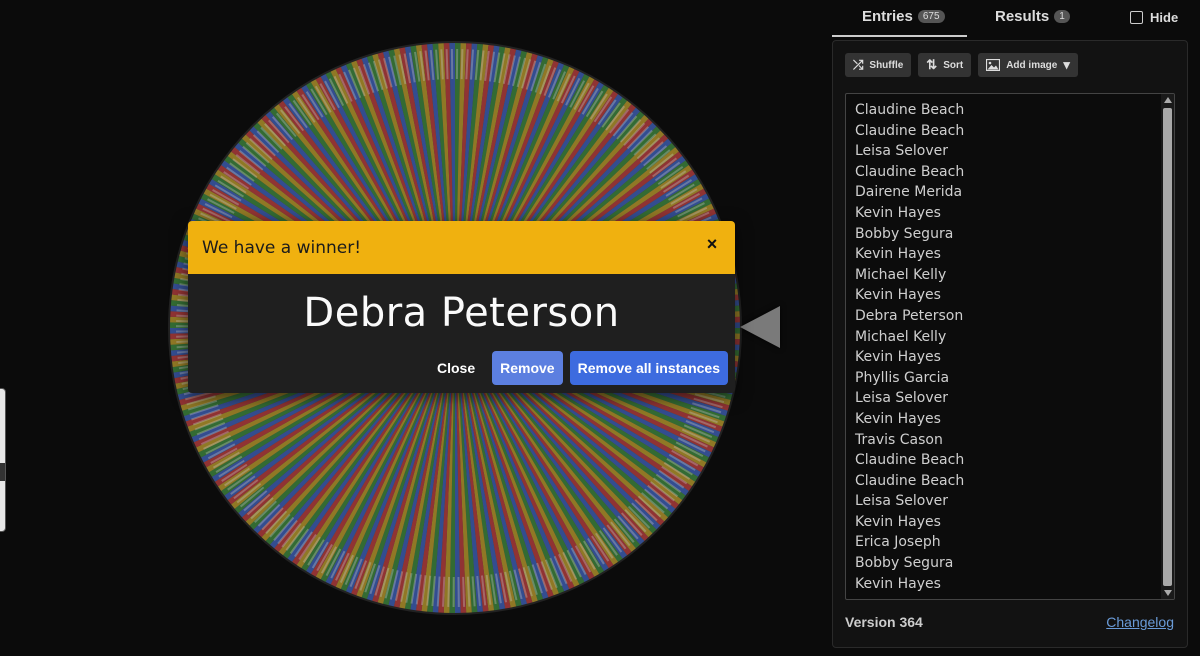  I want to click on version-label: Version 364, so click(884, 622).